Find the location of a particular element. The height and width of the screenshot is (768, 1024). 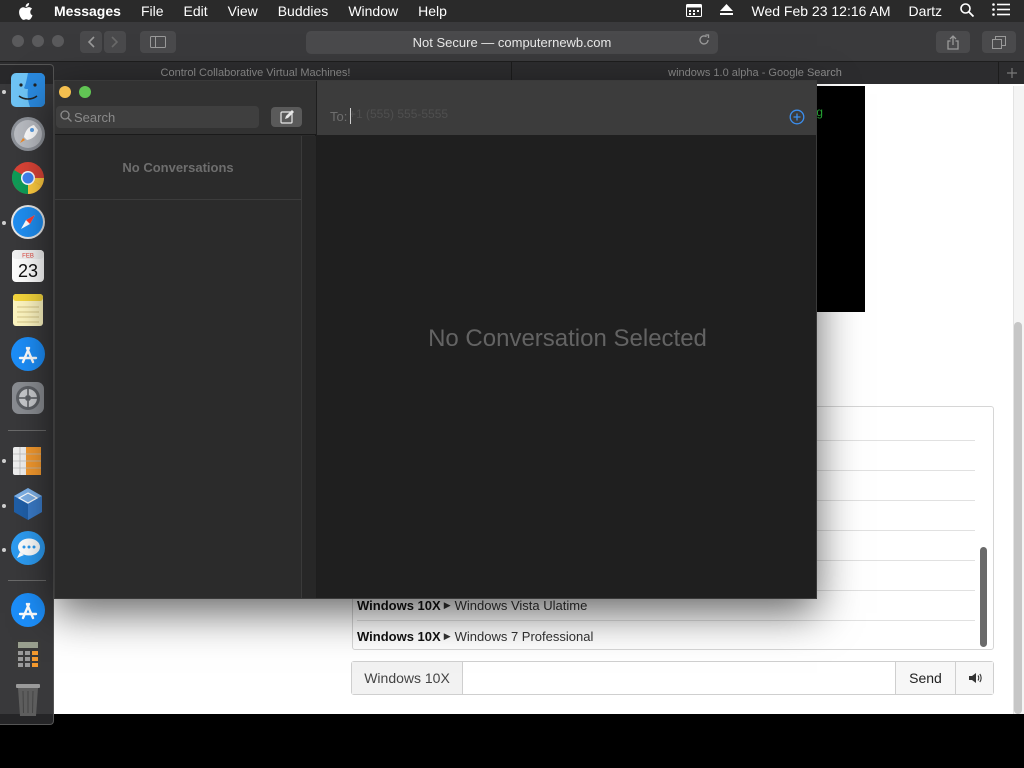

text-cursor is located at coordinates (350, 116).